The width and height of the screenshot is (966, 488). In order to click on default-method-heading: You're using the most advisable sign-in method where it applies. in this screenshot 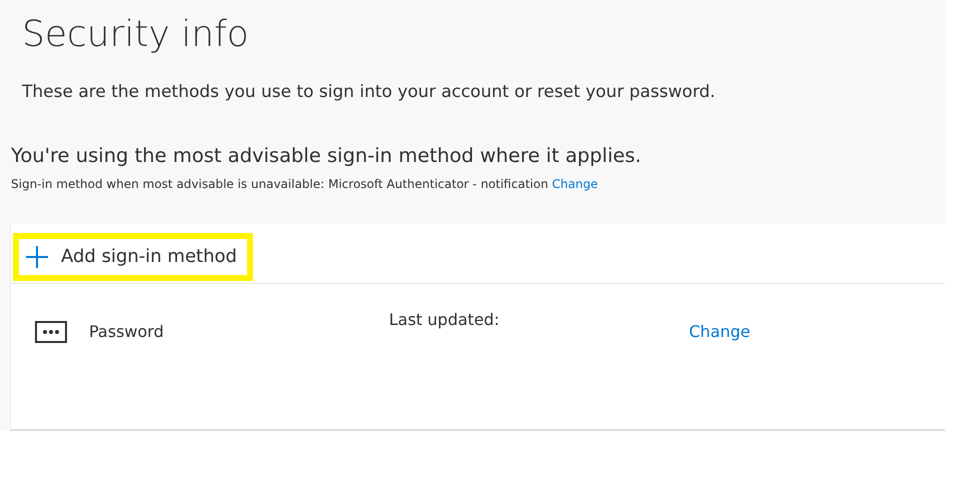, I will do `click(326, 155)`.